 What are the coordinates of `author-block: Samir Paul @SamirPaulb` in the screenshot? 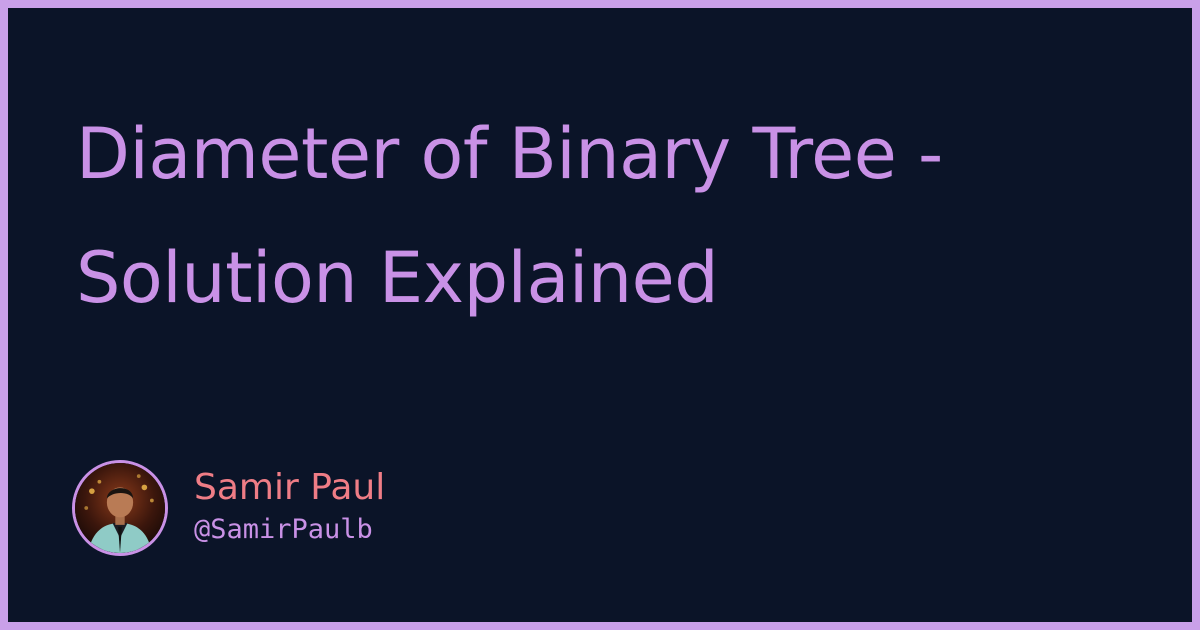 It's located at (228, 508).